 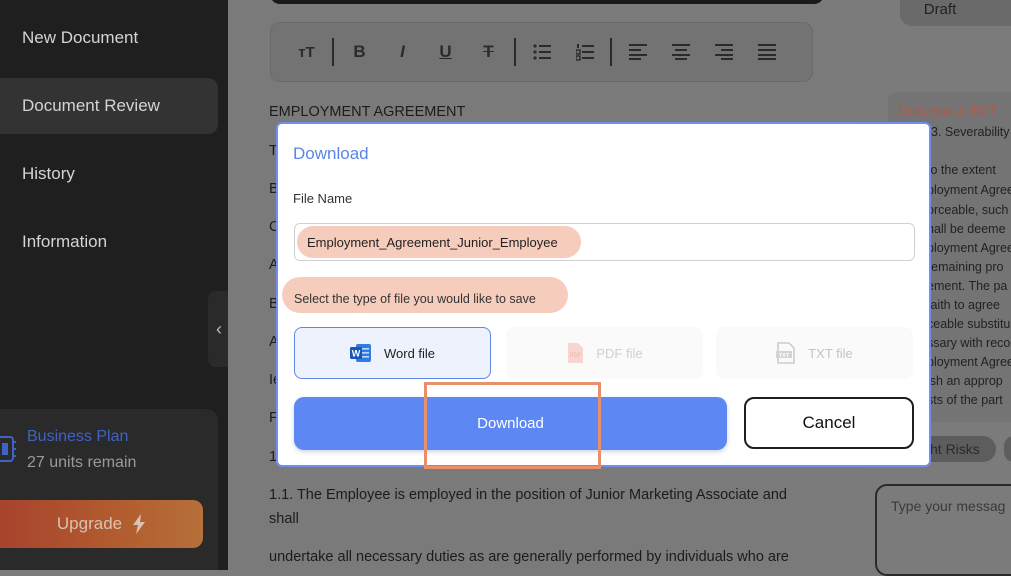 I want to click on align-left-button, so click(x=637, y=52).